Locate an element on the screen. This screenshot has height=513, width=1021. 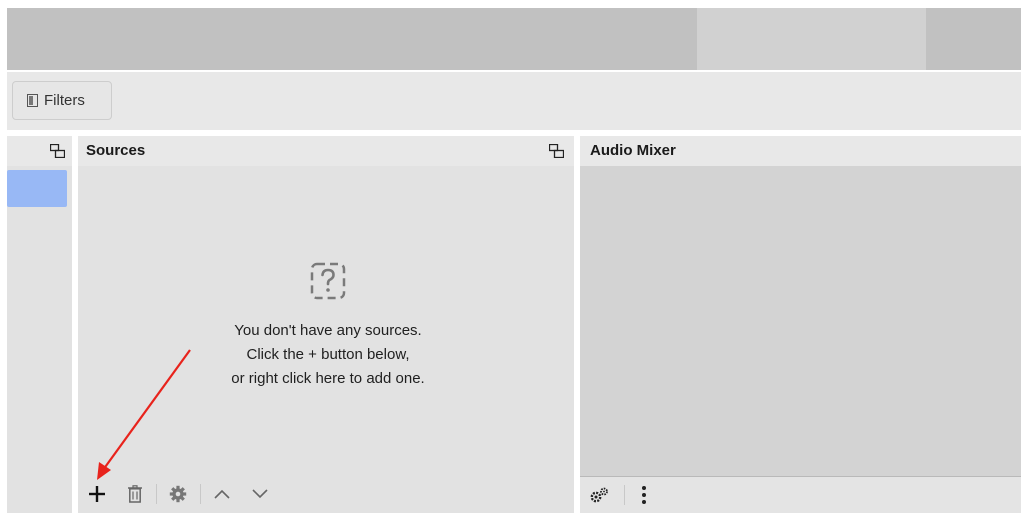
filters-icon is located at coordinates (32, 100).